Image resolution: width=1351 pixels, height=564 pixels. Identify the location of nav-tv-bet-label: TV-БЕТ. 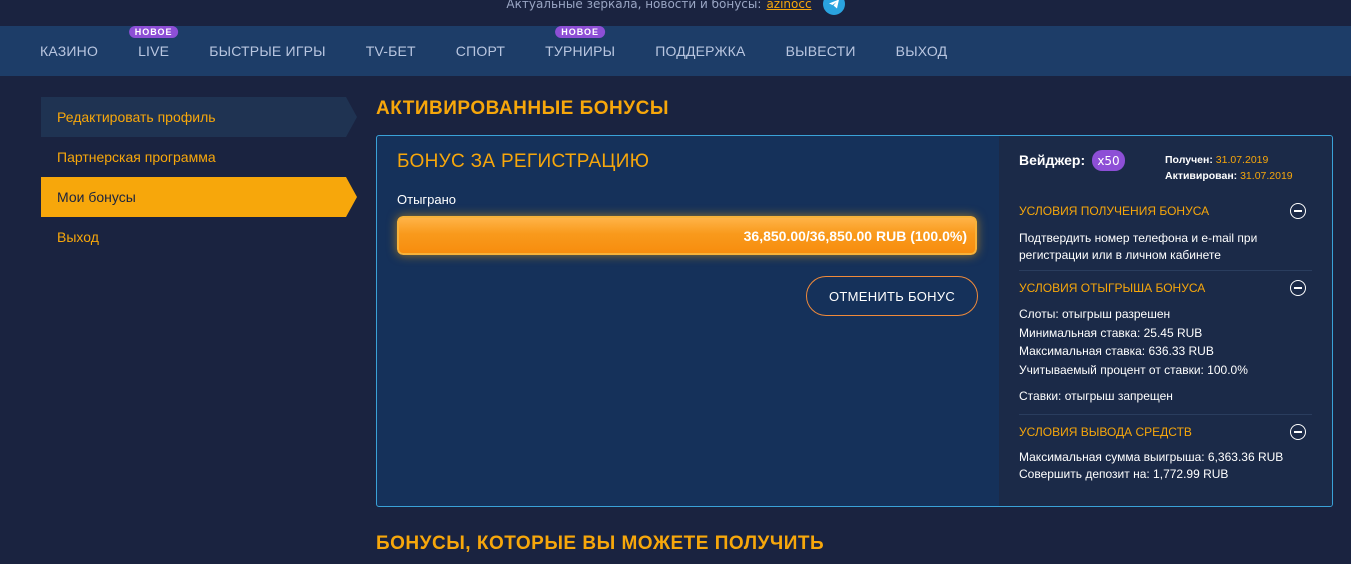
(390, 51).